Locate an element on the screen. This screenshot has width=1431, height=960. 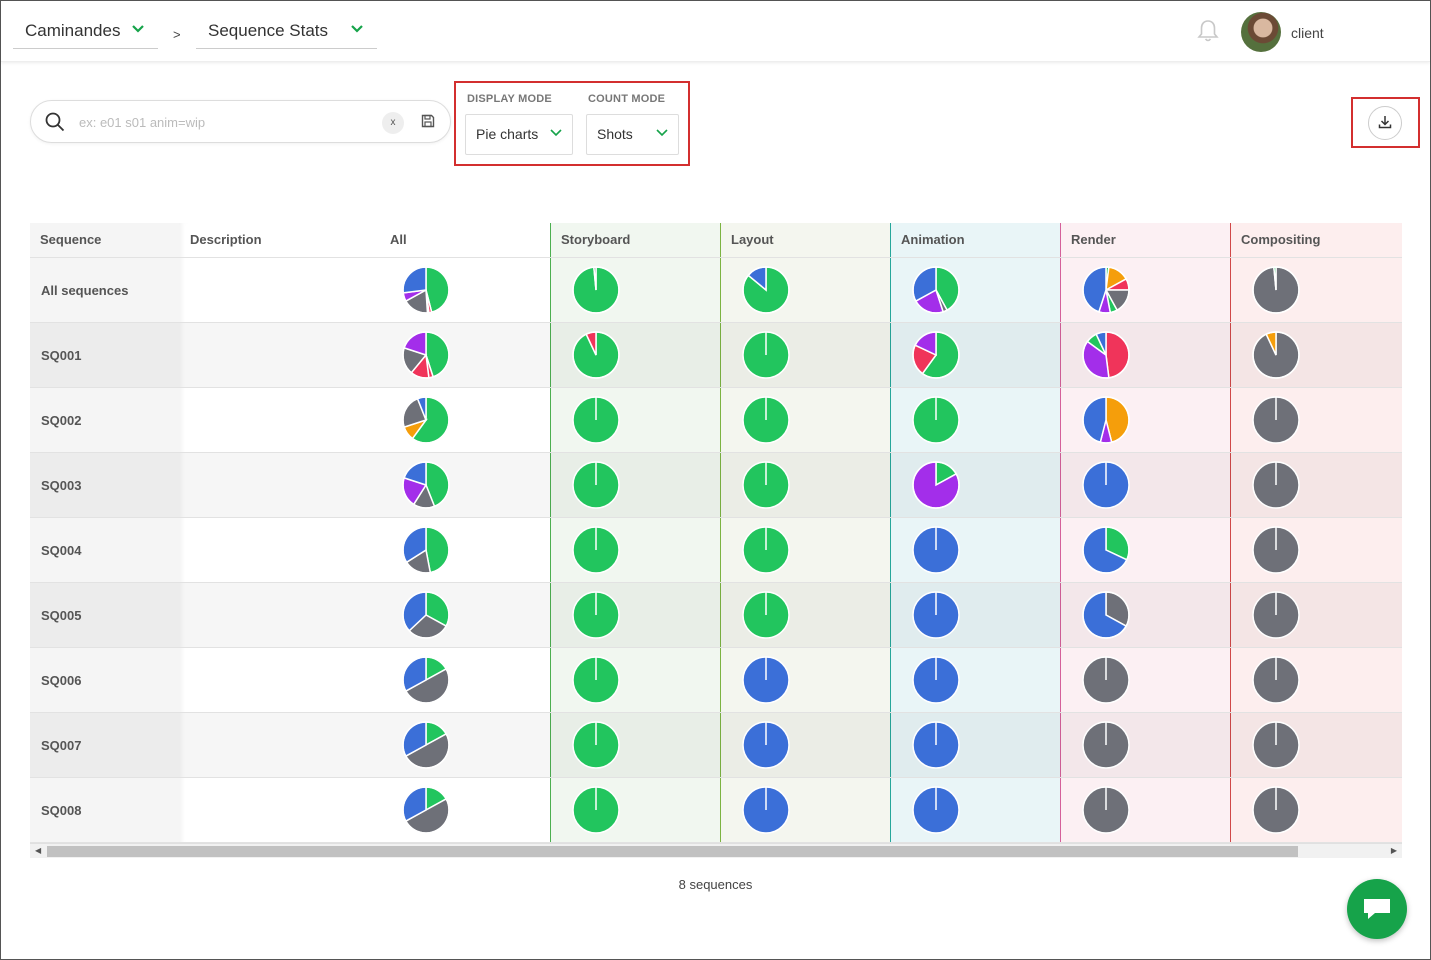
row-sequence-name: SQ006 is located at coordinates (104, 680).